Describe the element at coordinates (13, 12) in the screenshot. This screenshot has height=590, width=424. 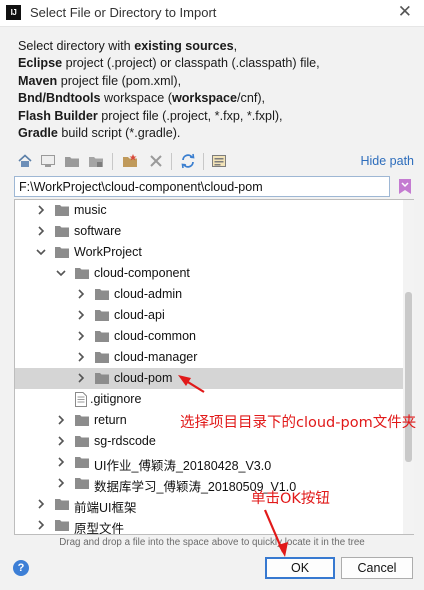
I see `intellij-logo-icon: IJ` at that location.